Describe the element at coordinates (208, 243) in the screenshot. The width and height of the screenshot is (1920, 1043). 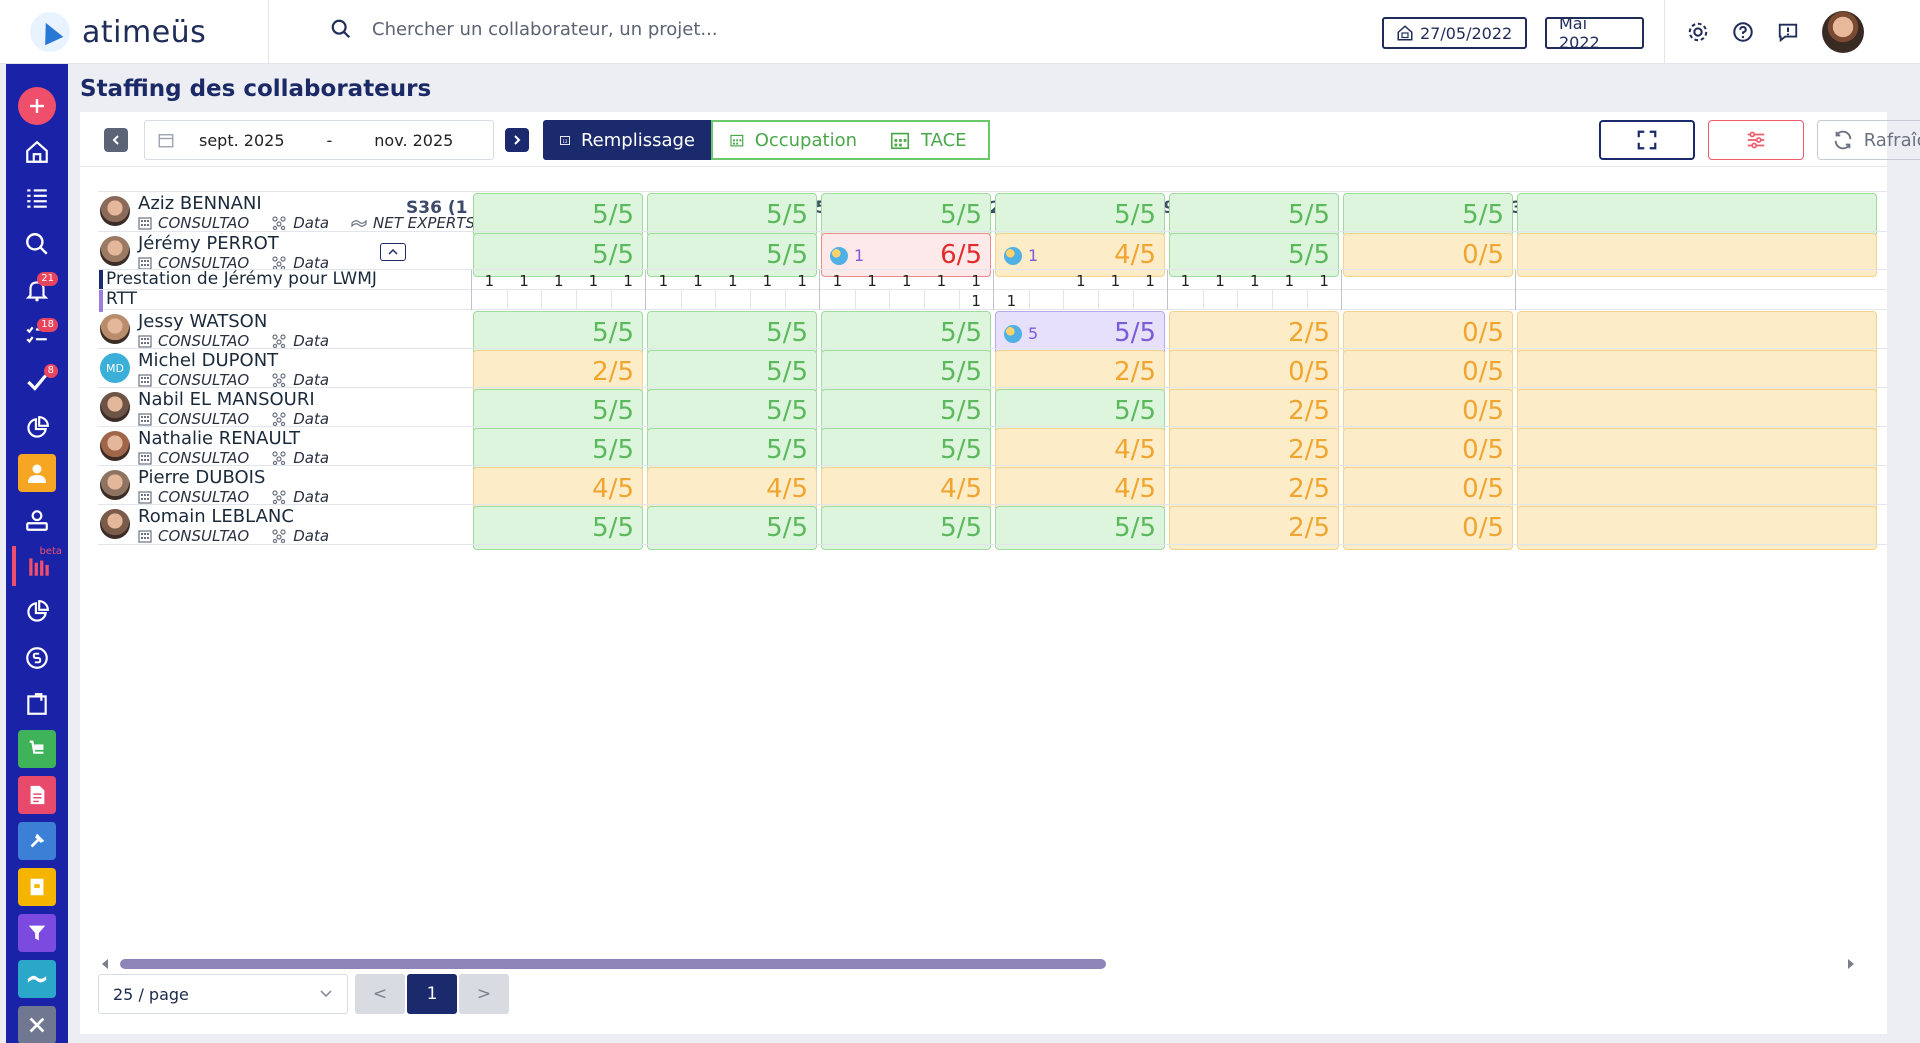
I see `person-name: Jérémy PERROT` at that location.